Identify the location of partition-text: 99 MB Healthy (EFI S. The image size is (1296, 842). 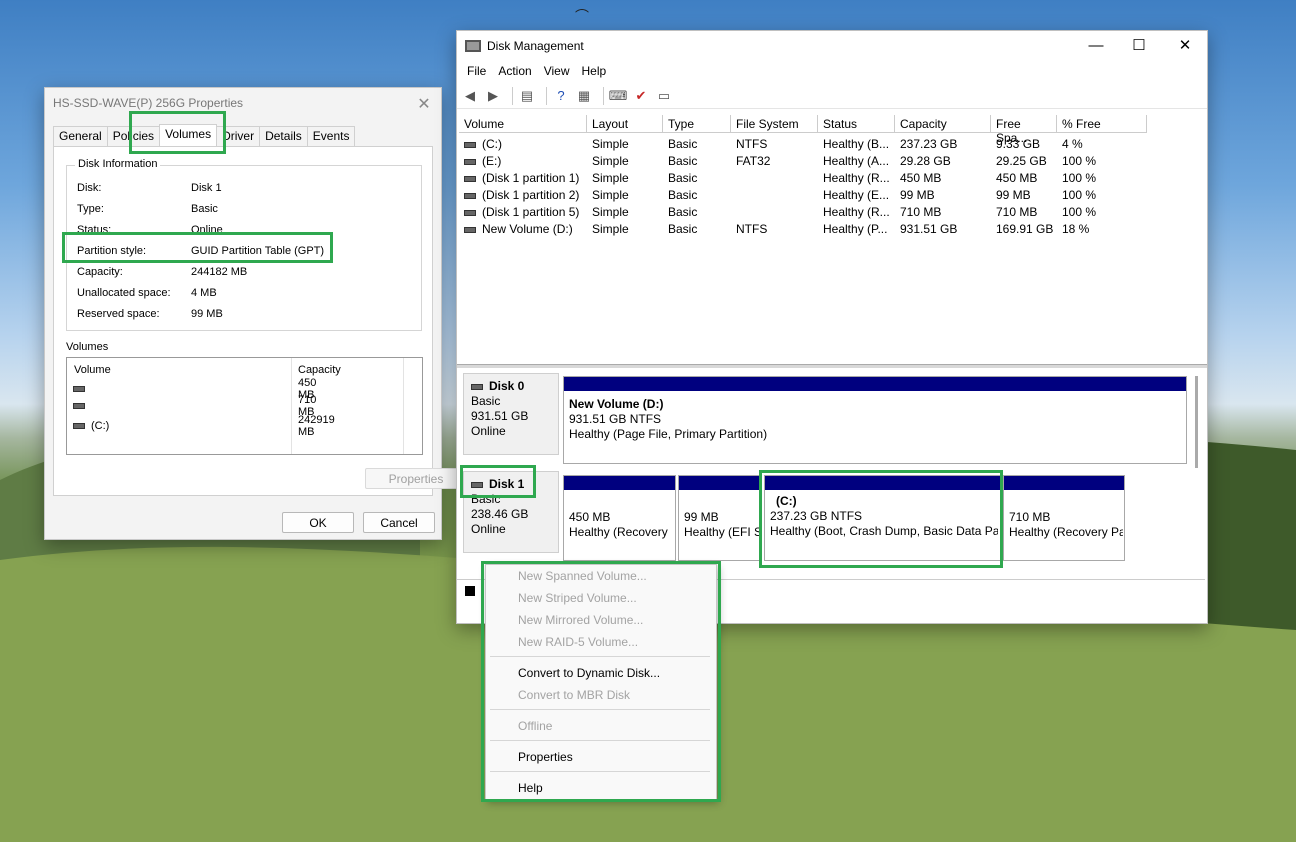
(722, 525).